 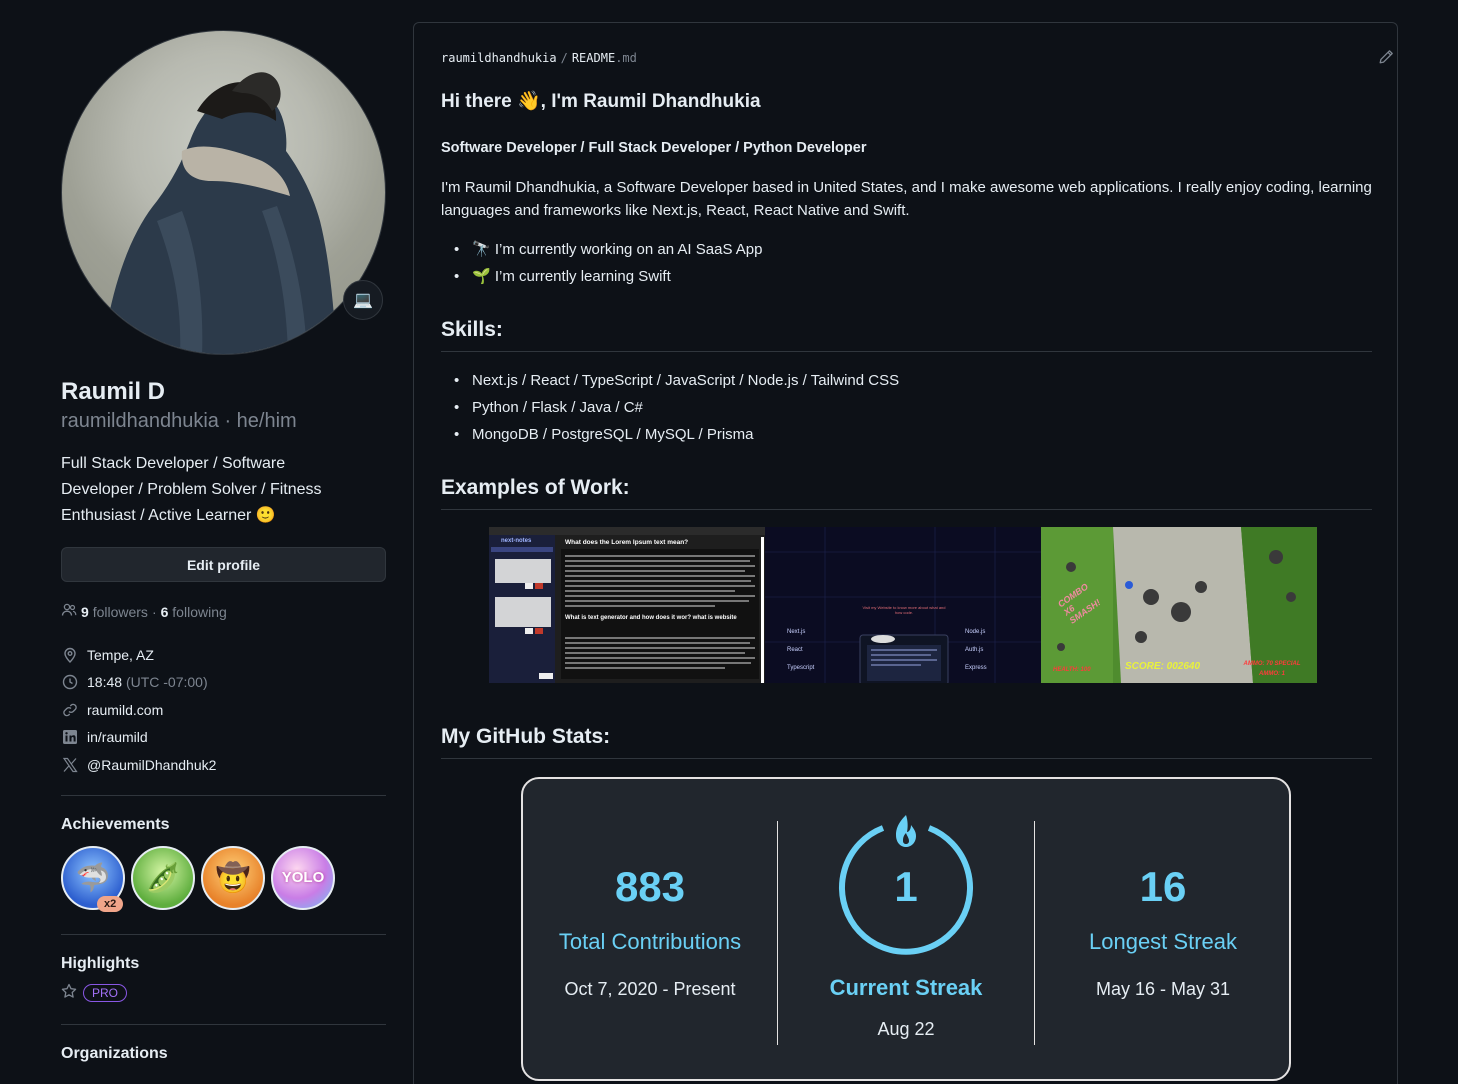 What do you see at coordinates (906, 1029) in the screenshot?
I see `current-streak-range: Aug 22` at bounding box center [906, 1029].